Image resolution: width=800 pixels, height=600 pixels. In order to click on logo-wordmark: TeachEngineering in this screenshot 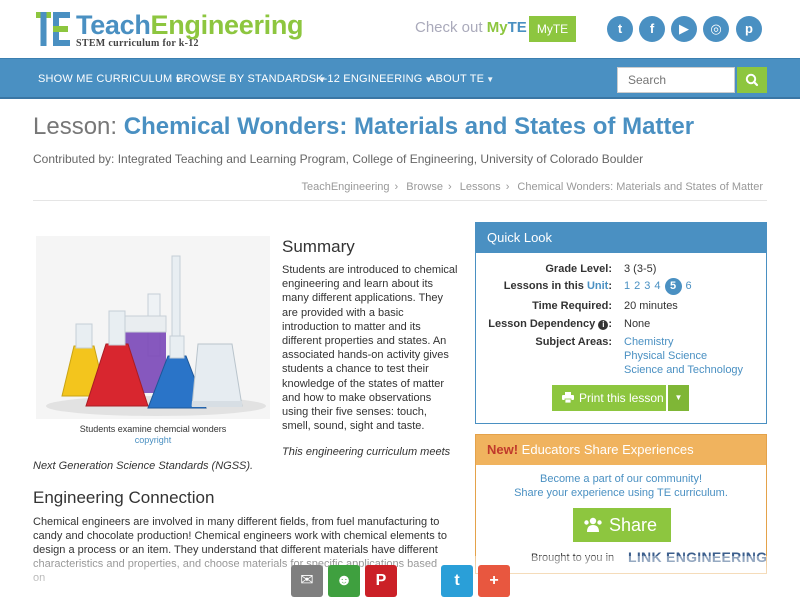, I will do `click(190, 25)`.